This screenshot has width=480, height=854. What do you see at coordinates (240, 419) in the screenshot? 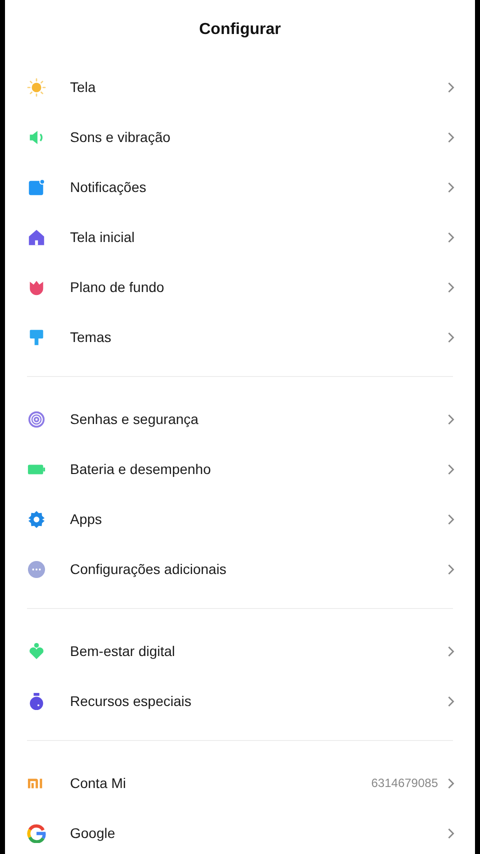
I see `settings-item: Senhas e segurança` at bounding box center [240, 419].